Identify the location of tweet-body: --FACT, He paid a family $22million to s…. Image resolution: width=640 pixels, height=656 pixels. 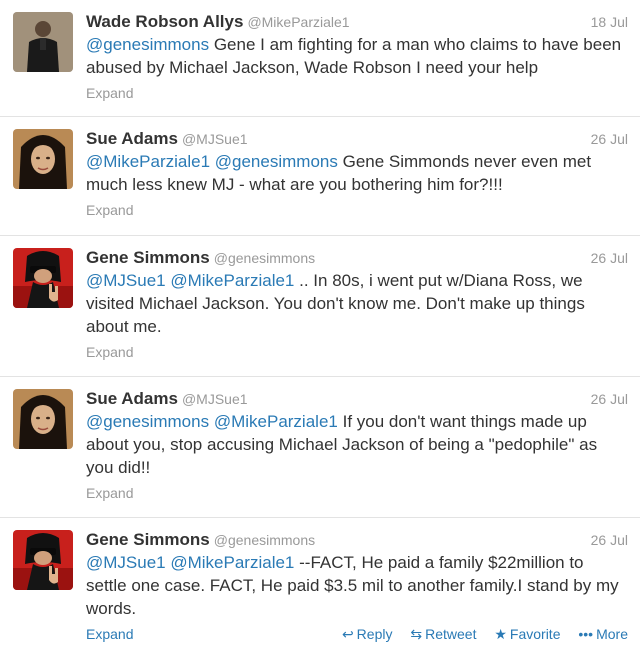
(352, 585).